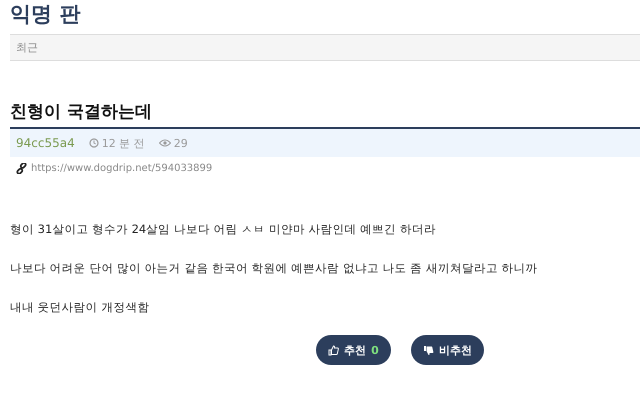 Image resolution: width=640 pixels, height=404 pixels. What do you see at coordinates (334, 350) in the screenshot?
I see `thumbs-up-icon` at bounding box center [334, 350].